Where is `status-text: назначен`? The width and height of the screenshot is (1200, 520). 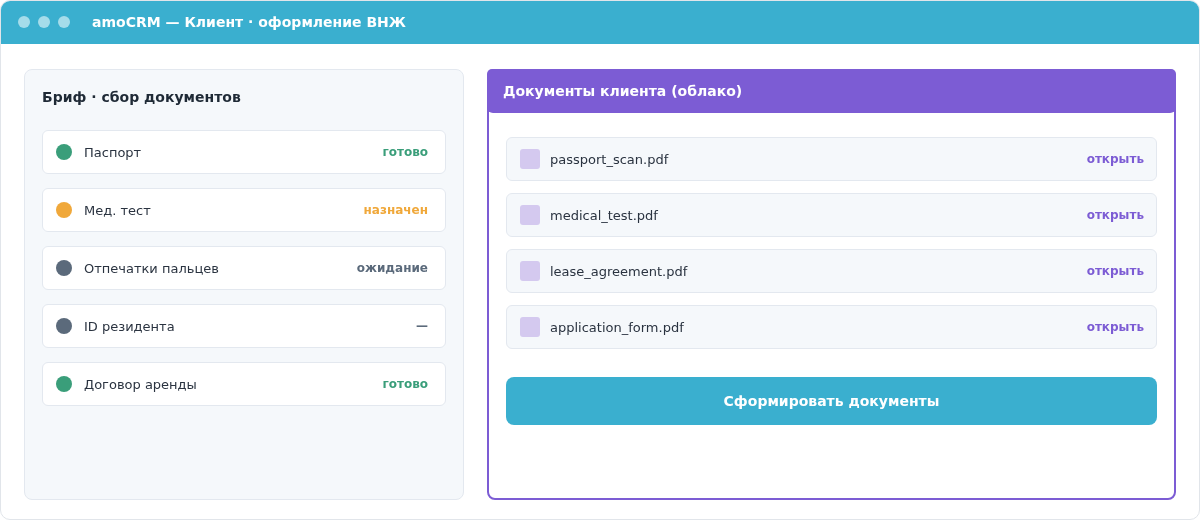 status-text: назначен is located at coordinates (395, 210).